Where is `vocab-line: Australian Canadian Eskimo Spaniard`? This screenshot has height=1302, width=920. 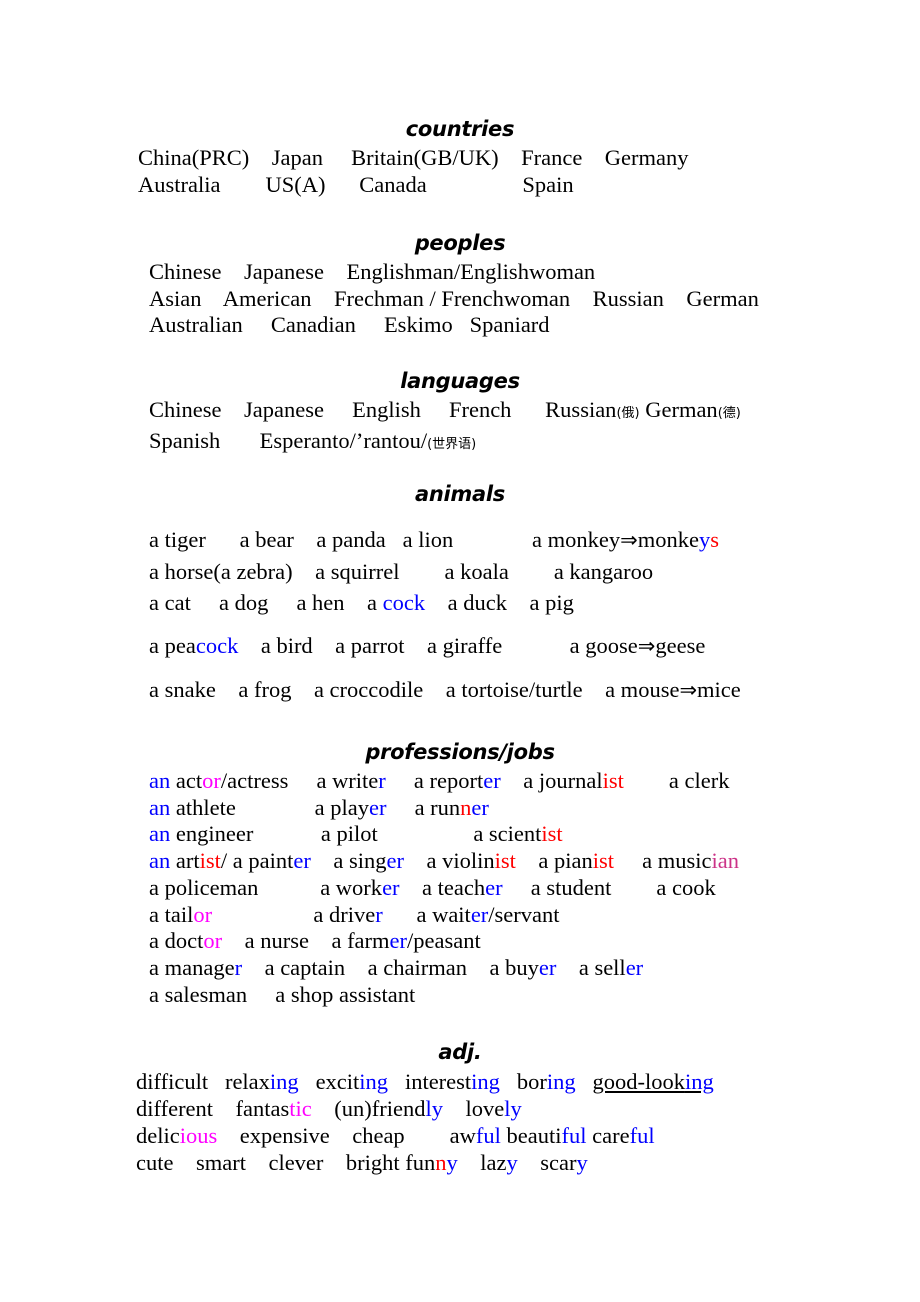
vocab-line: Australian Canadian Eskimo Spaniard is located at coordinates (349, 324).